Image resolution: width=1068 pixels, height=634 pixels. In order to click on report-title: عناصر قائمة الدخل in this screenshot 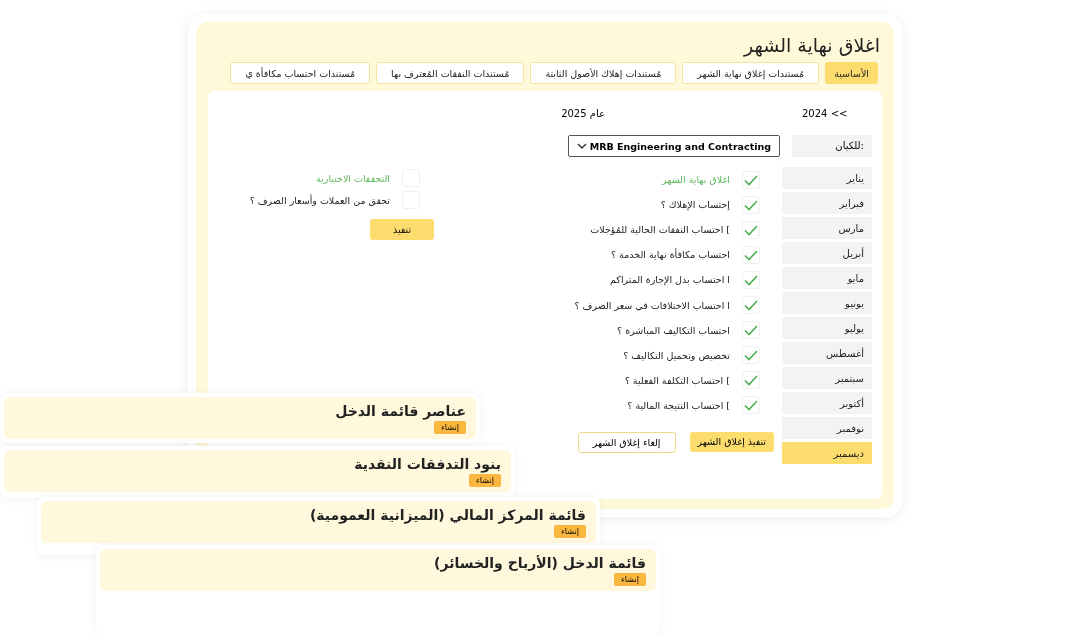, I will do `click(400, 411)`.